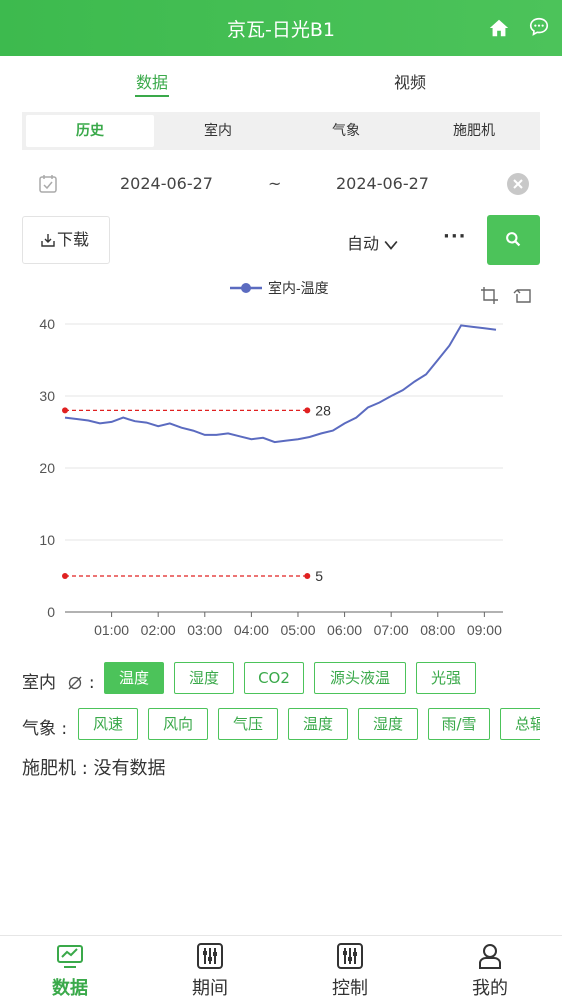 The image size is (562, 1001). I want to click on active-tab-underline, so click(152, 96).